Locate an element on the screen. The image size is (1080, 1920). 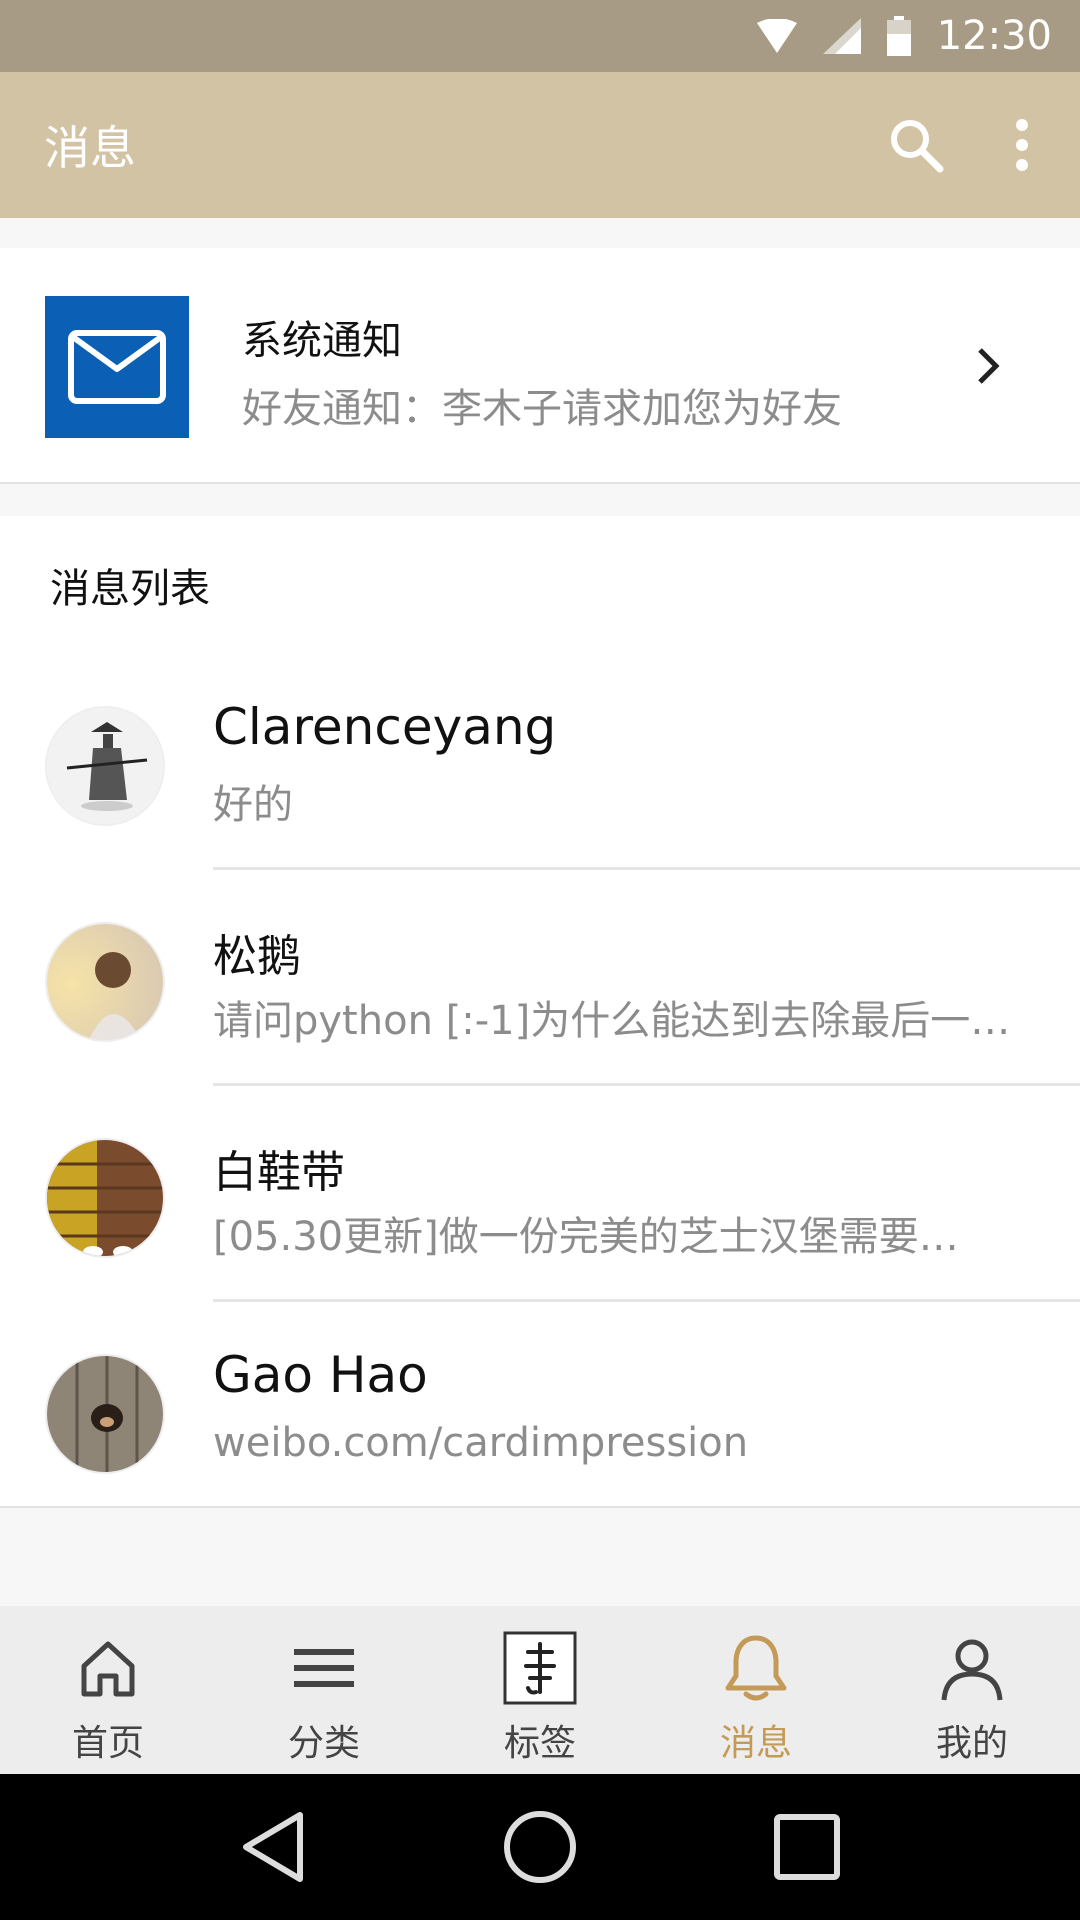
battery-icon is located at coordinates (898, 36).